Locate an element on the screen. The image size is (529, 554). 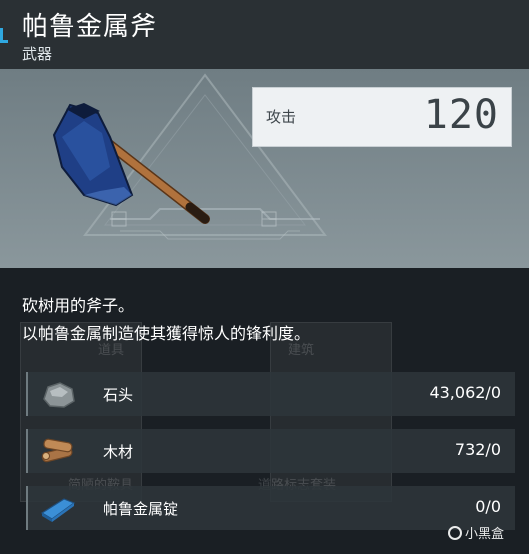
watermark: 小黑盒 is located at coordinates (476, 532).